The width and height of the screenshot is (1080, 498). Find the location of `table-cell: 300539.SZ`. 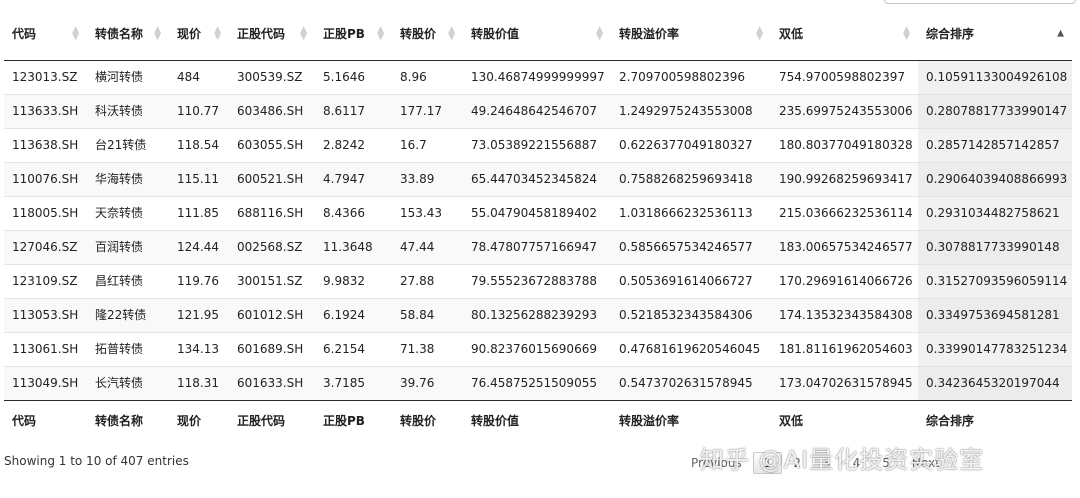

table-cell: 300539.SZ is located at coordinates (270, 77).